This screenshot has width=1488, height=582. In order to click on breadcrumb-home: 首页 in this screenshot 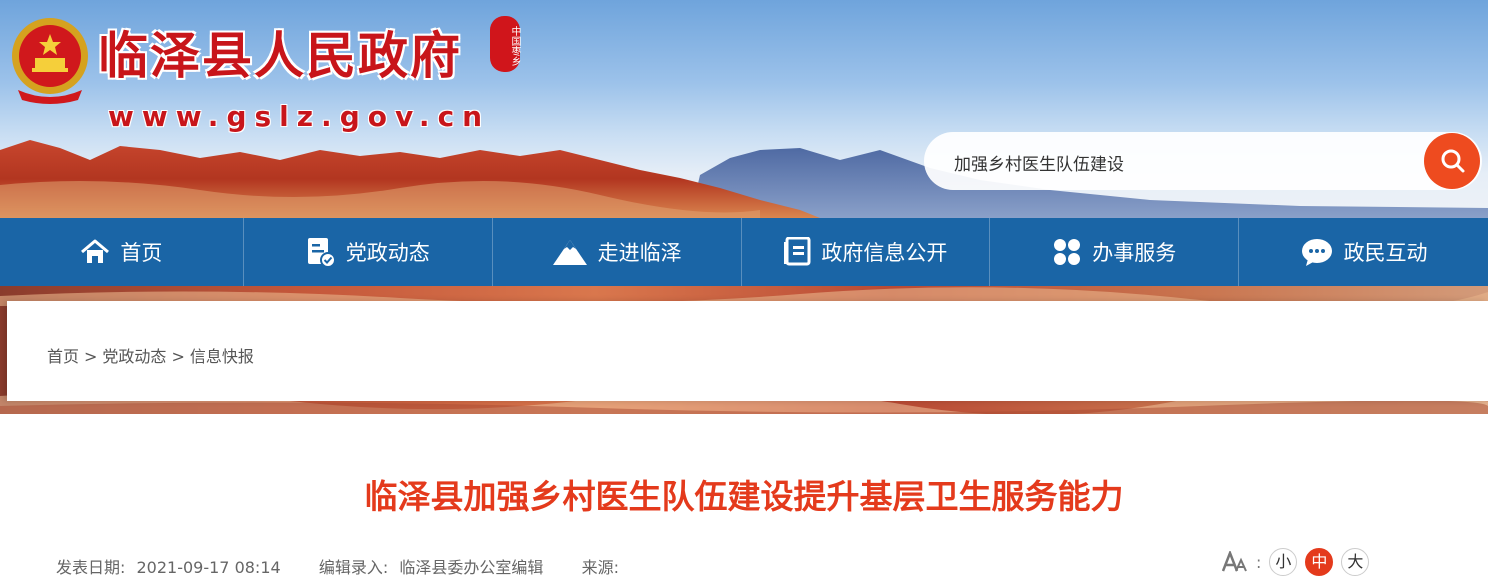, I will do `click(63, 356)`.